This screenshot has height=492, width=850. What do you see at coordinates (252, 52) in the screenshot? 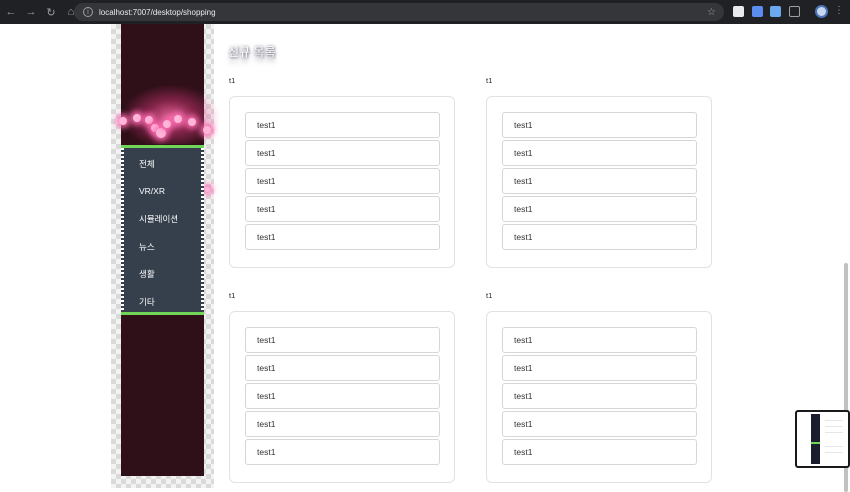
I see `section-title: 신규 목록` at bounding box center [252, 52].